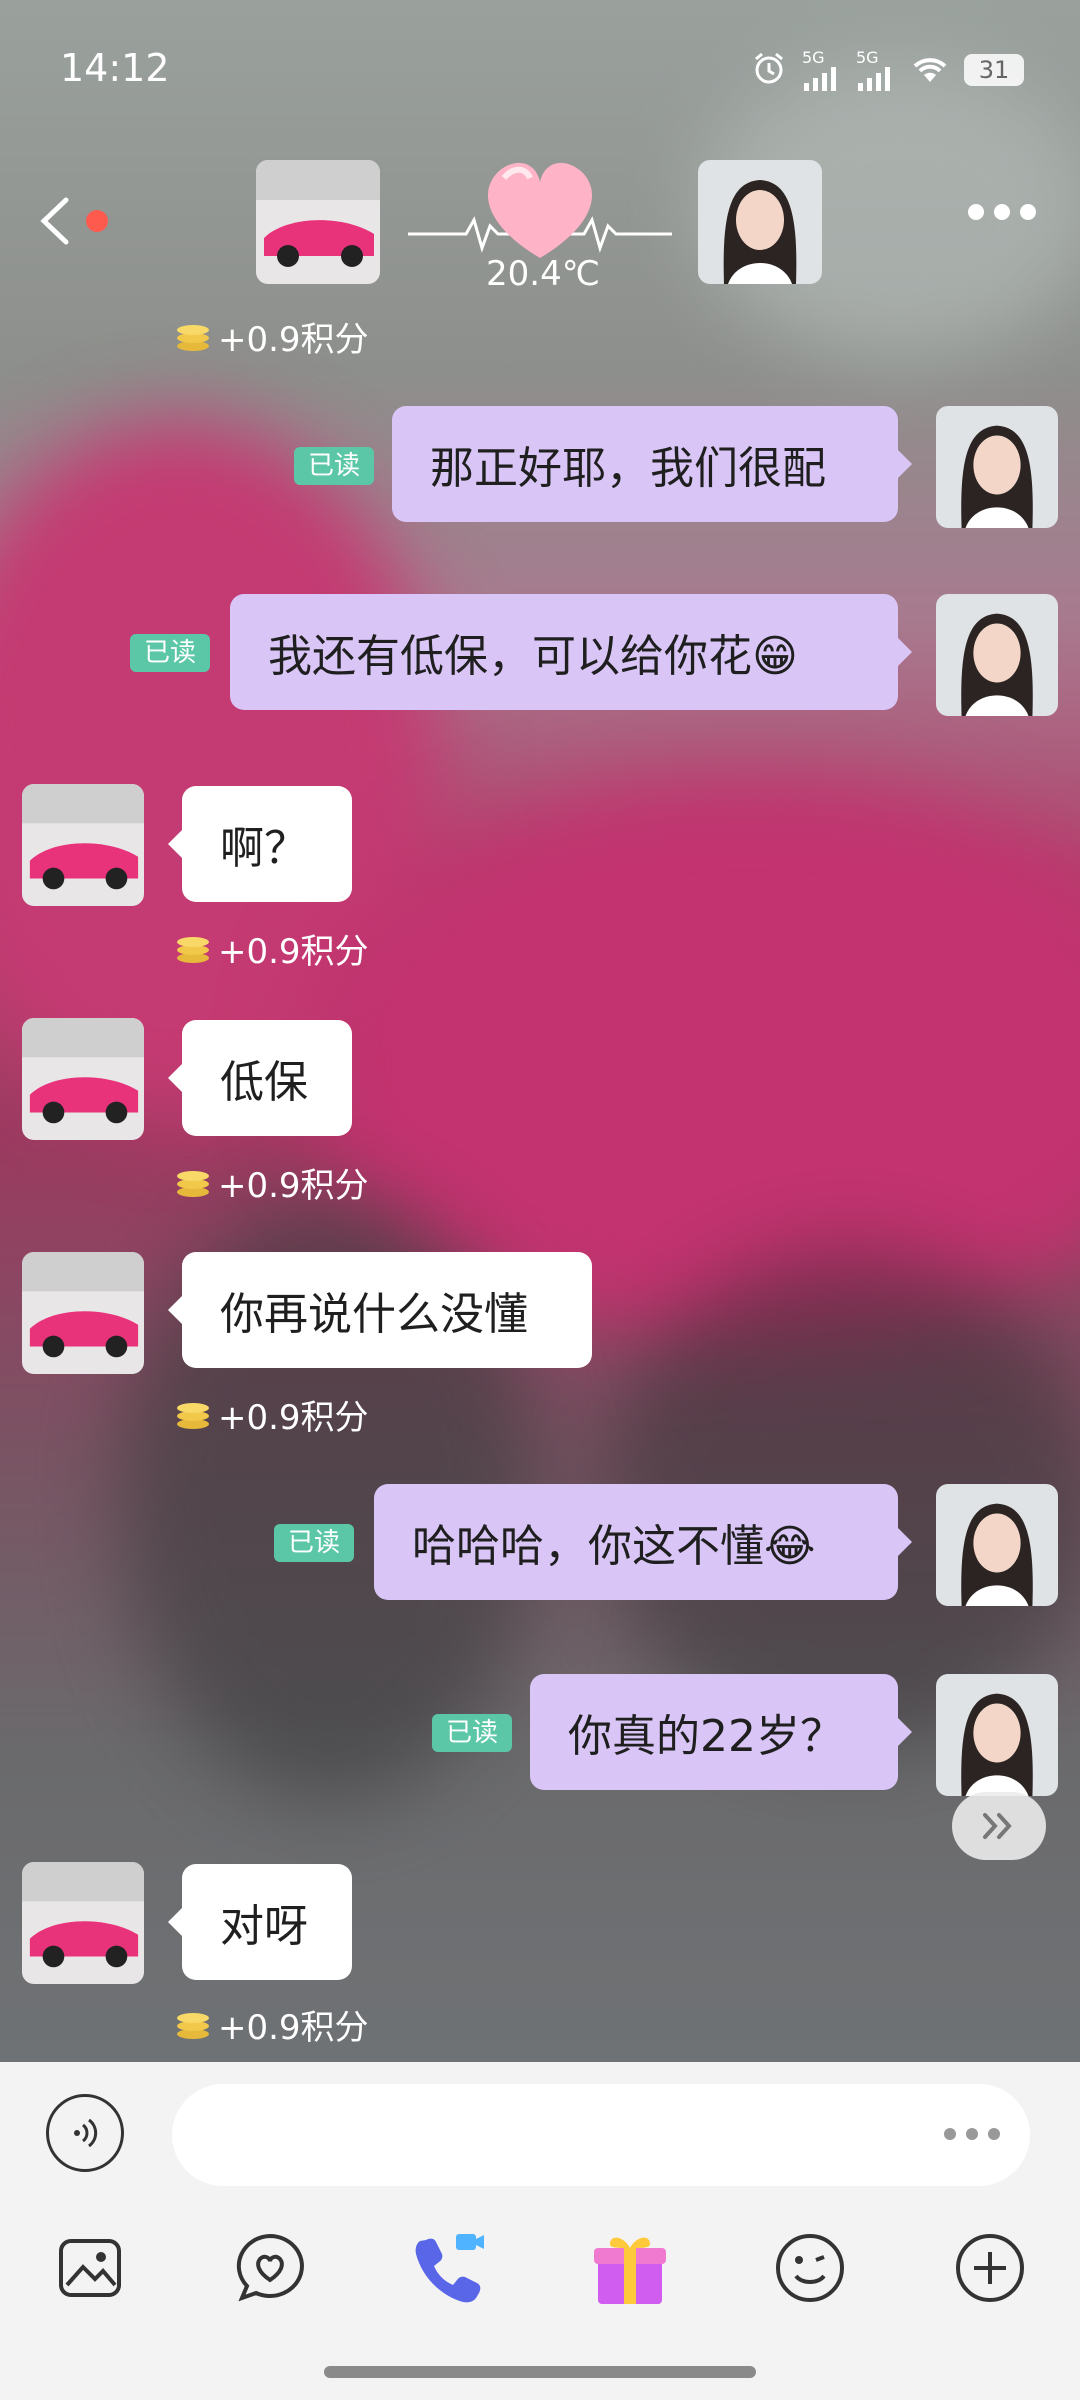 This screenshot has width=1080, height=2400. Describe the element at coordinates (643, 1542) in the screenshot. I see `message-bubble-outgoing: 哈哈哈，你这不懂😂` at that location.